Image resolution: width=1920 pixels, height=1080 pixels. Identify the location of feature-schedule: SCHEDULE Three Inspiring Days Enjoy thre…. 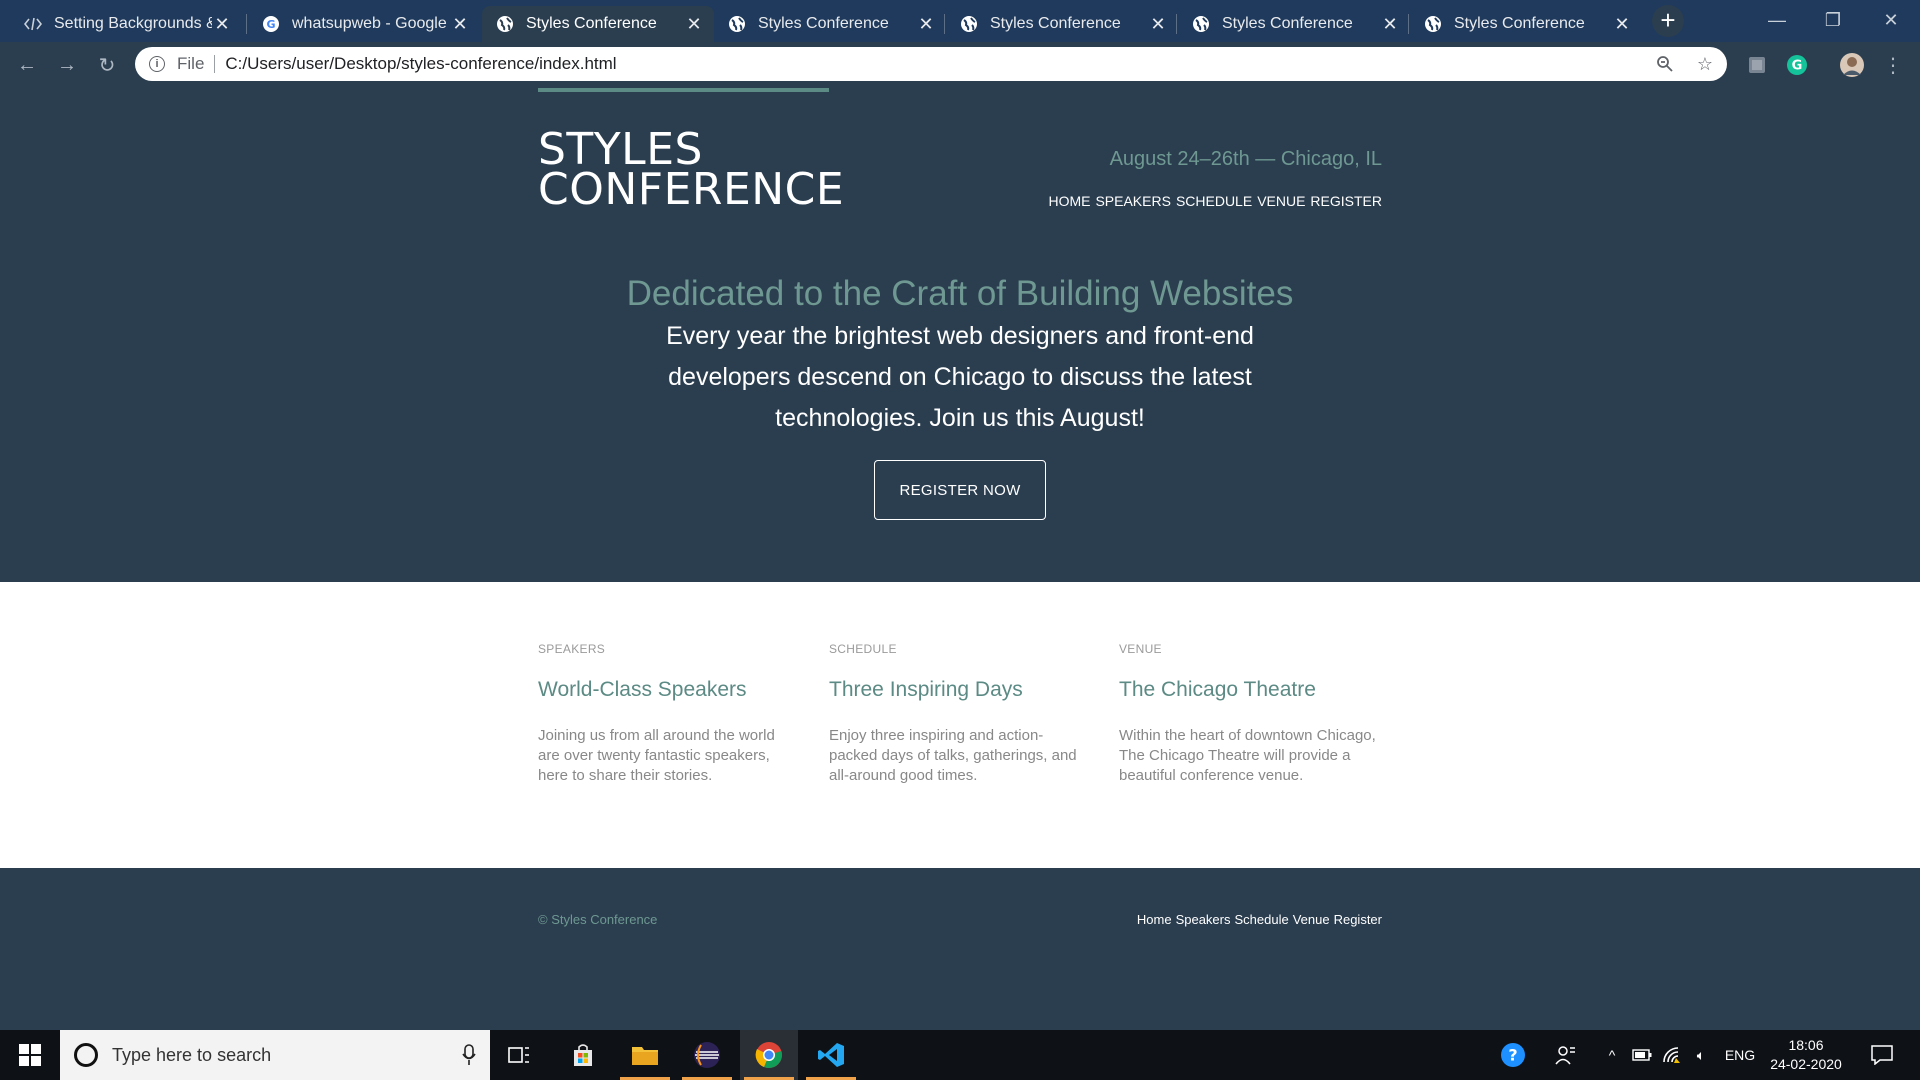
(959, 714).